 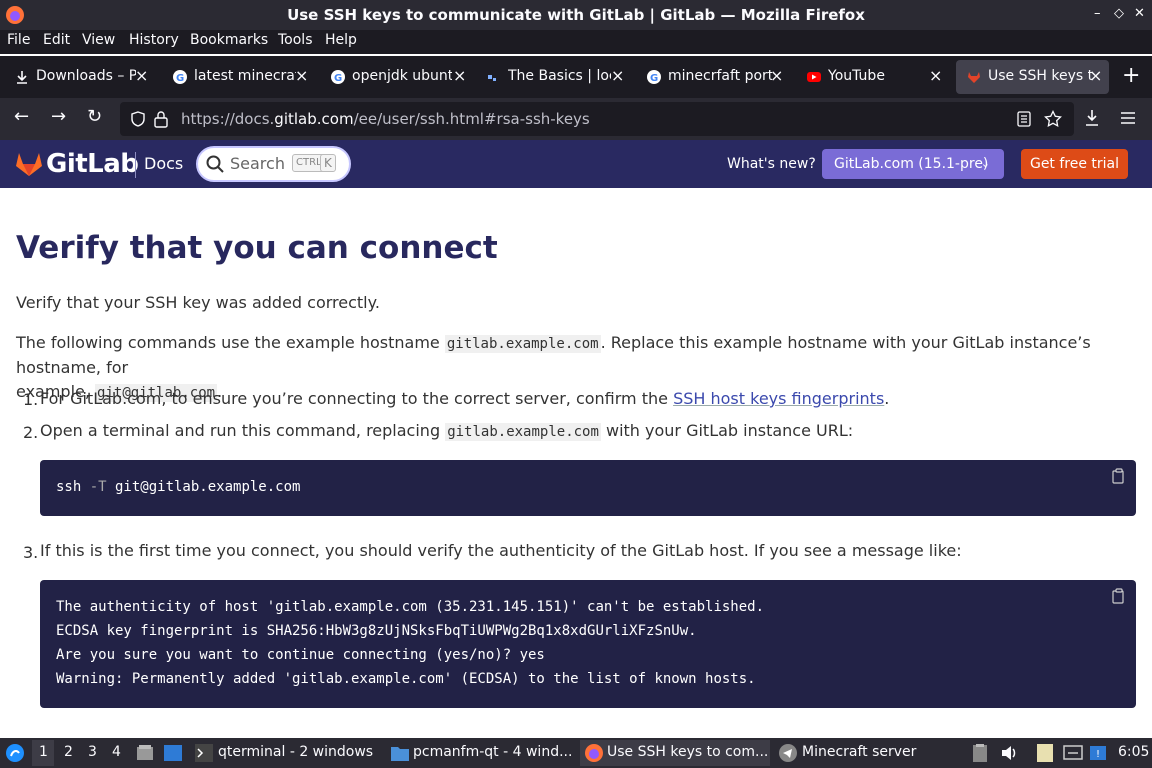 What do you see at coordinates (1119, 13) in the screenshot?
I see `maximize-button: ◇` at bounding box center [1119, 13].